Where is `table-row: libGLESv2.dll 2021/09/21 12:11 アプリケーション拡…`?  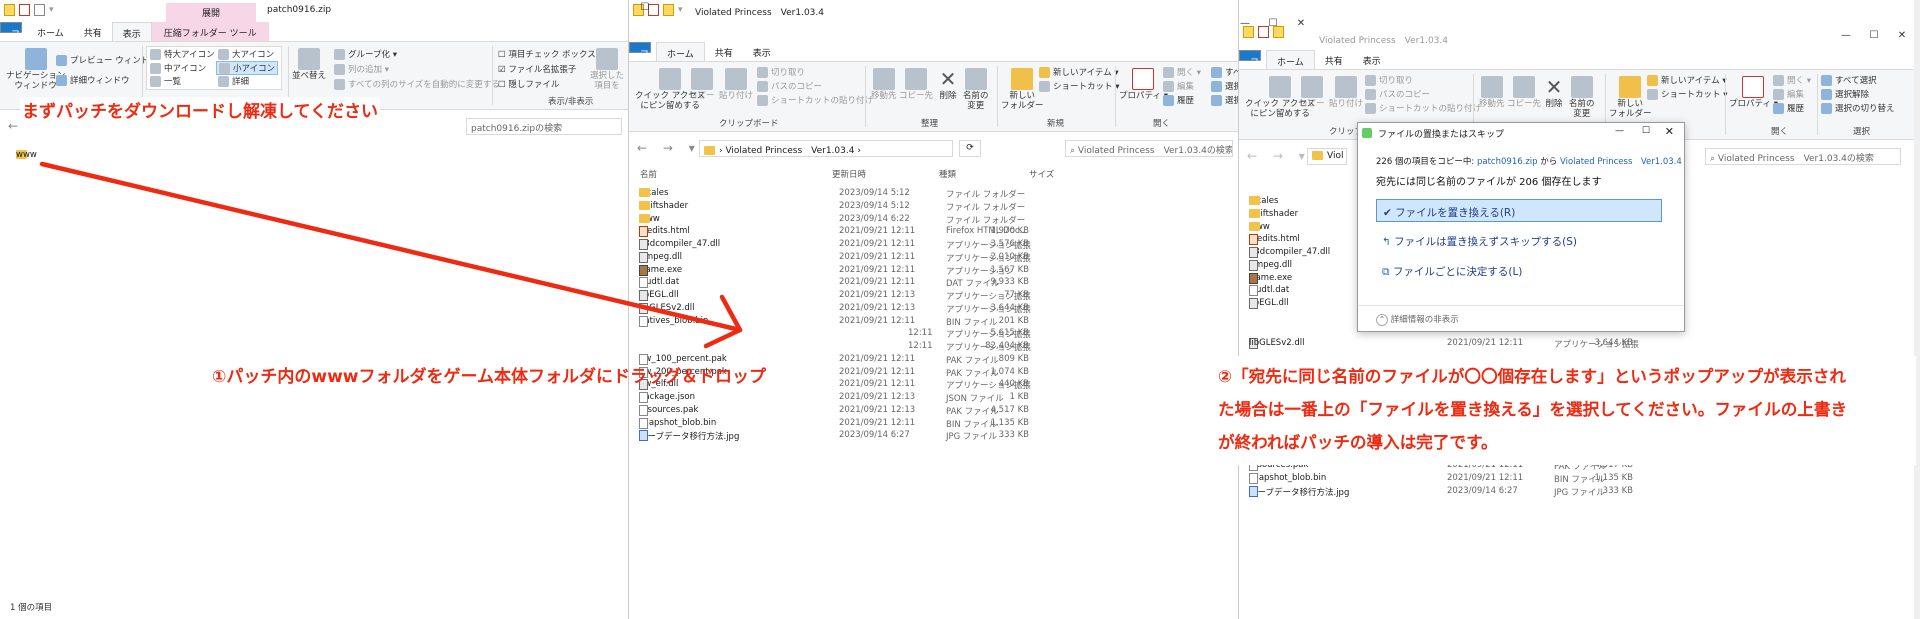
table-row: libGLESv2.dll 2021/09/21 12:11 アプリケーション拡… is located at coordinates (1579, 344).